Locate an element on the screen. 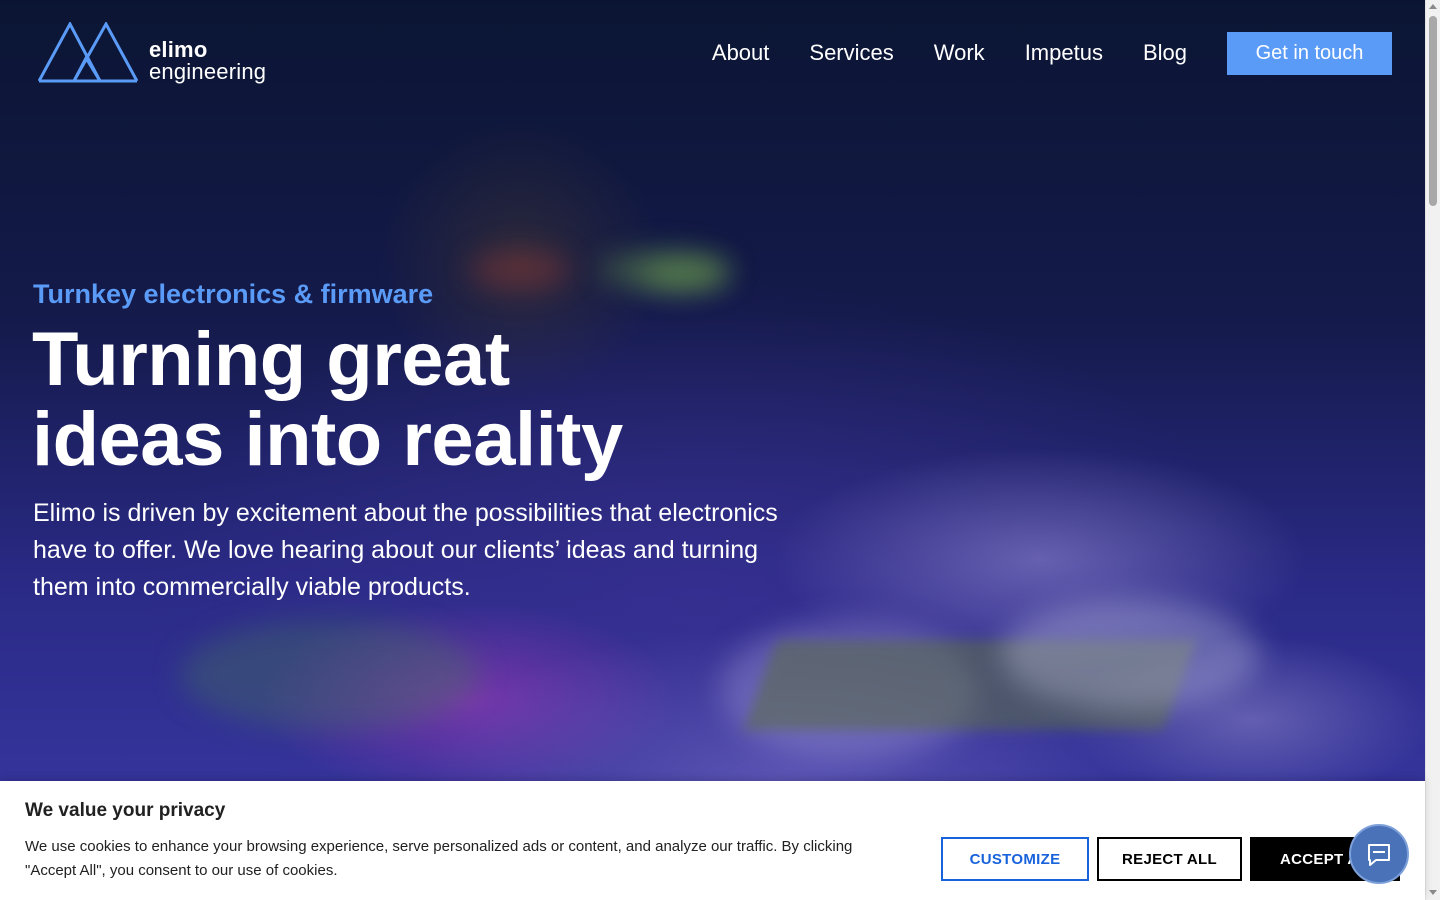  brand-name: elimo is located at coordinates (178, 49).